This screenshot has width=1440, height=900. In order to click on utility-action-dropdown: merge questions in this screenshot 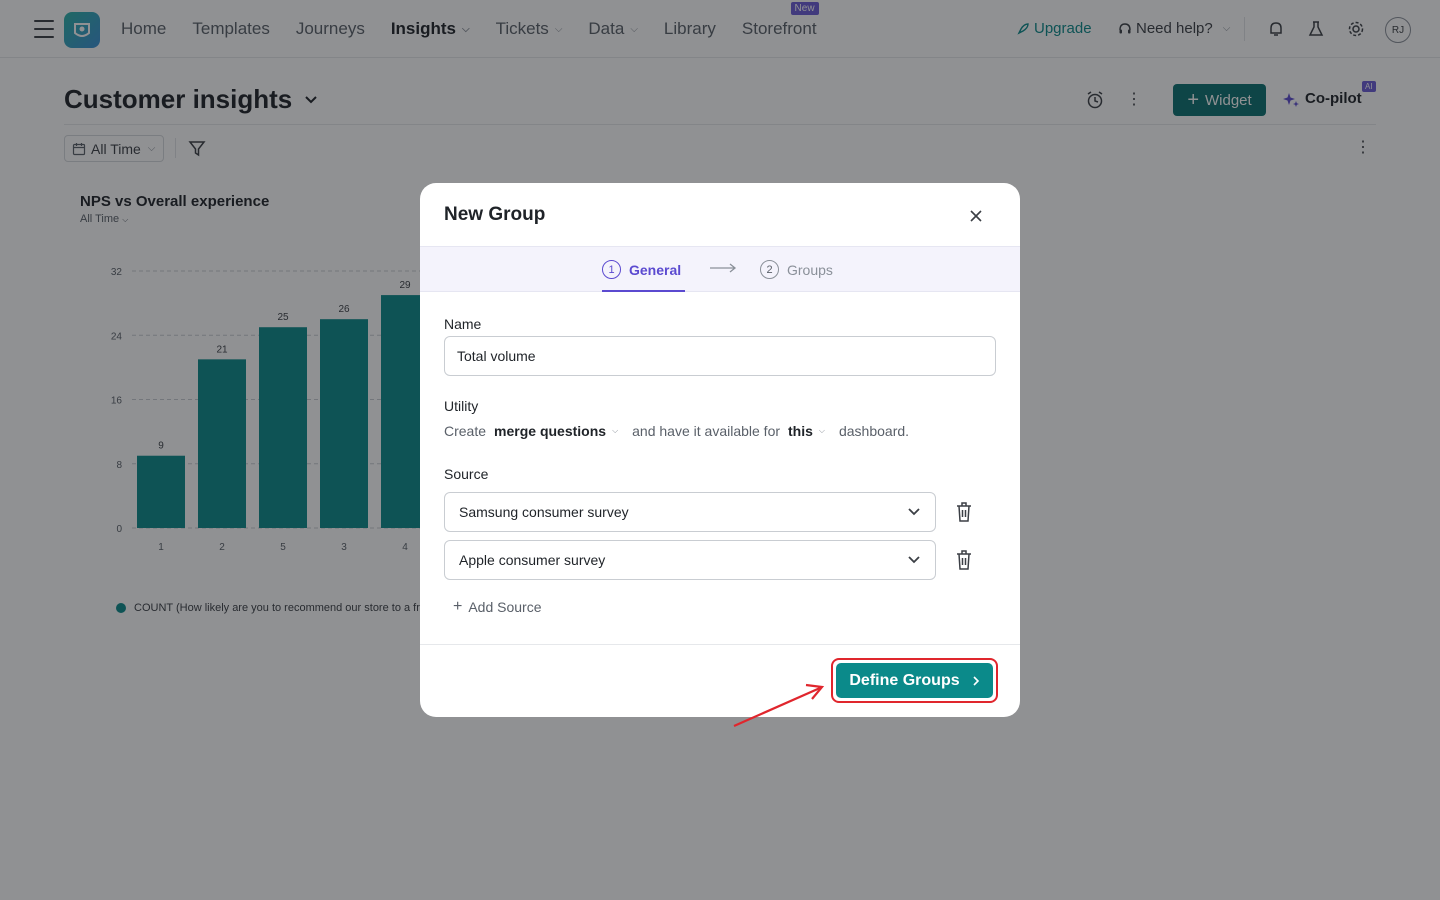, I will do `click(550, 431)`.